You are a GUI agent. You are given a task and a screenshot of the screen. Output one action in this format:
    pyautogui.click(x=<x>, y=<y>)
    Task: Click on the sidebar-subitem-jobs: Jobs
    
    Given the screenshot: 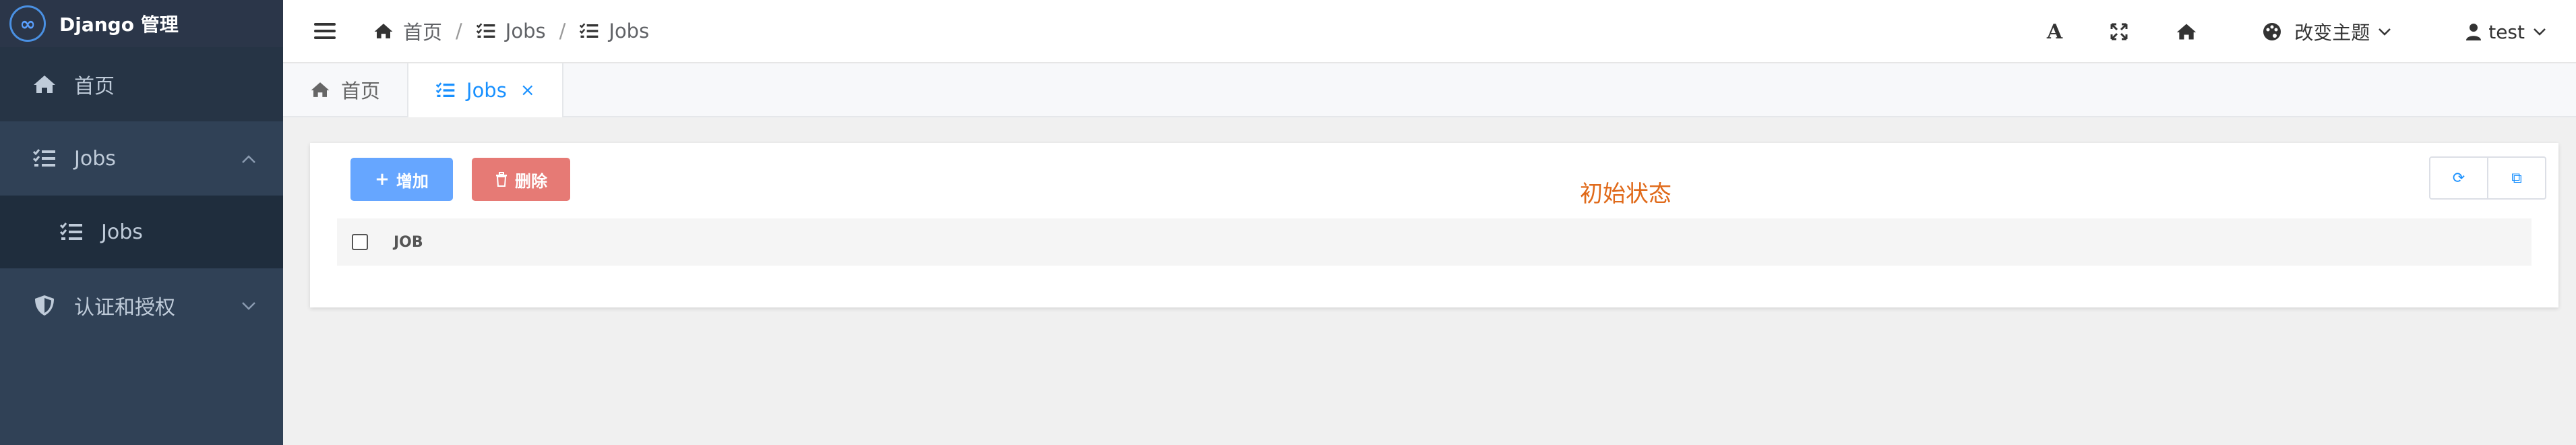 What is the action you would take?
    pyautogui.click(x=141, y=232)
    